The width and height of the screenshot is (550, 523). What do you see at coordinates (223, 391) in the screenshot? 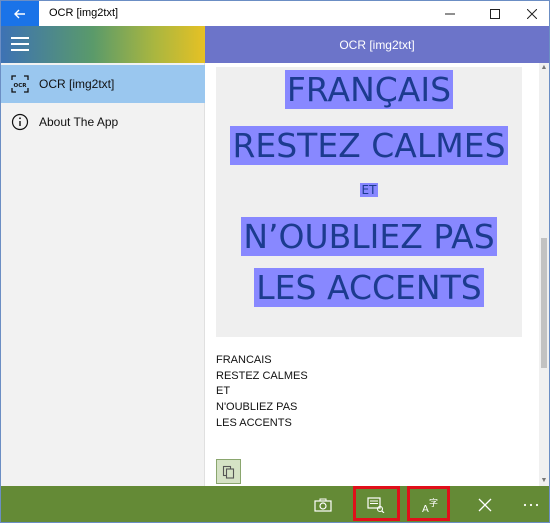
I see `result-line: ET` at bounding box center [223, 391].